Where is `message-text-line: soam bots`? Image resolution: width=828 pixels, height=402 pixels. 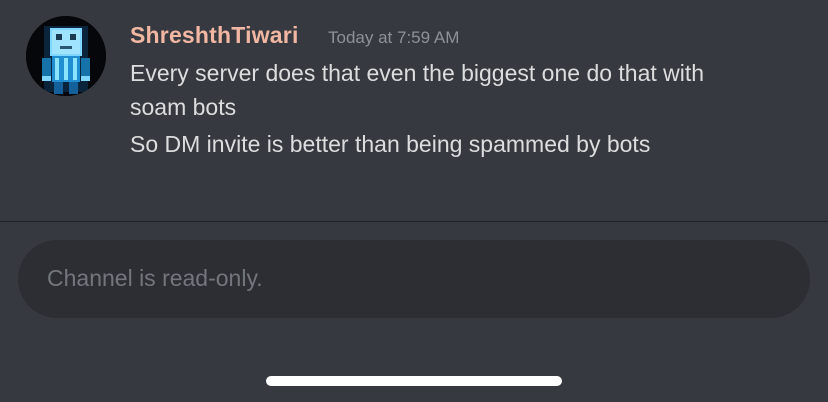 message-text-line: soam bots is located at coordinates (183, 107).